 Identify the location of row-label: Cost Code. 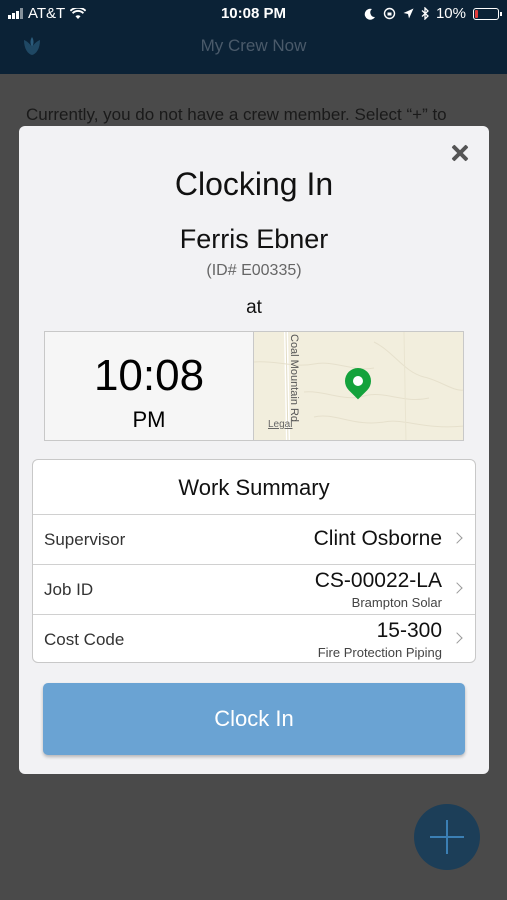
(84, 639).